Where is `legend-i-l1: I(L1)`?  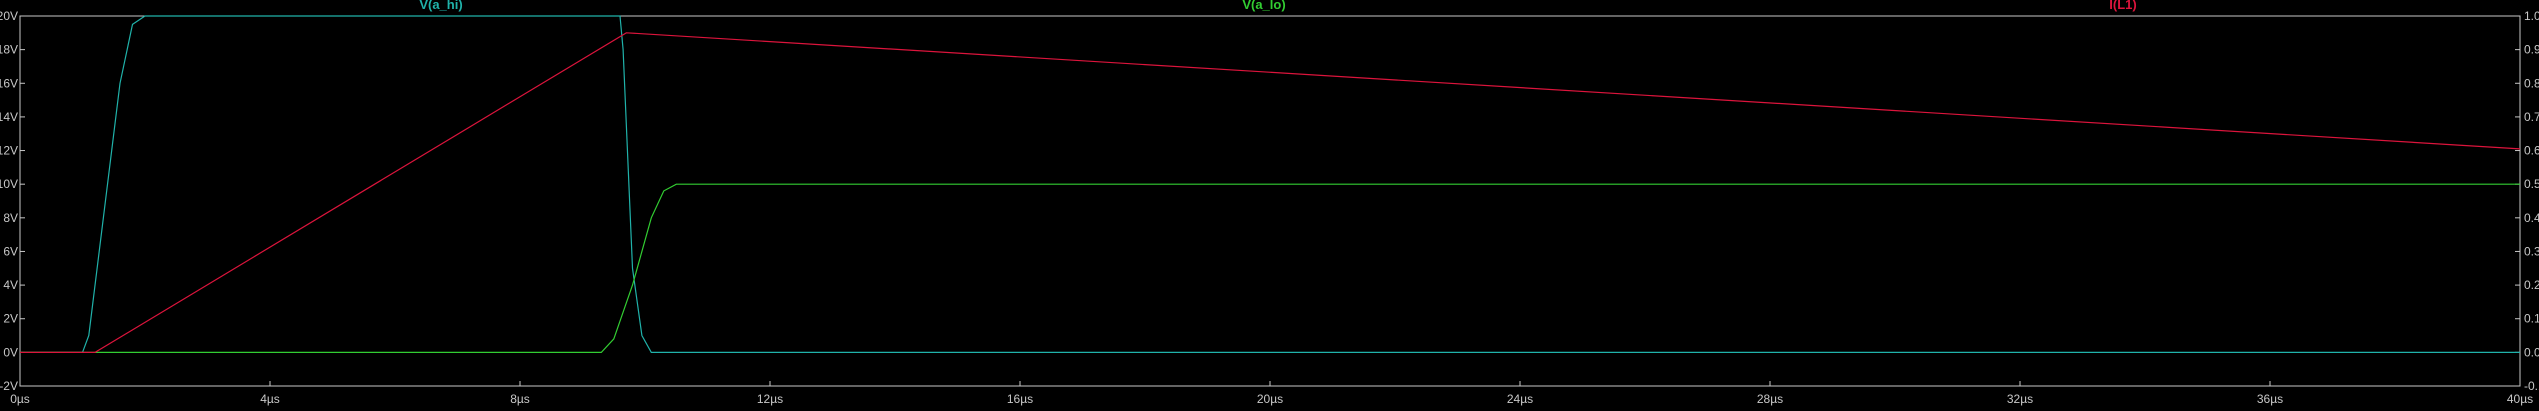 legend-i-l1: I(L1) is located at coordinates (2122, 6).